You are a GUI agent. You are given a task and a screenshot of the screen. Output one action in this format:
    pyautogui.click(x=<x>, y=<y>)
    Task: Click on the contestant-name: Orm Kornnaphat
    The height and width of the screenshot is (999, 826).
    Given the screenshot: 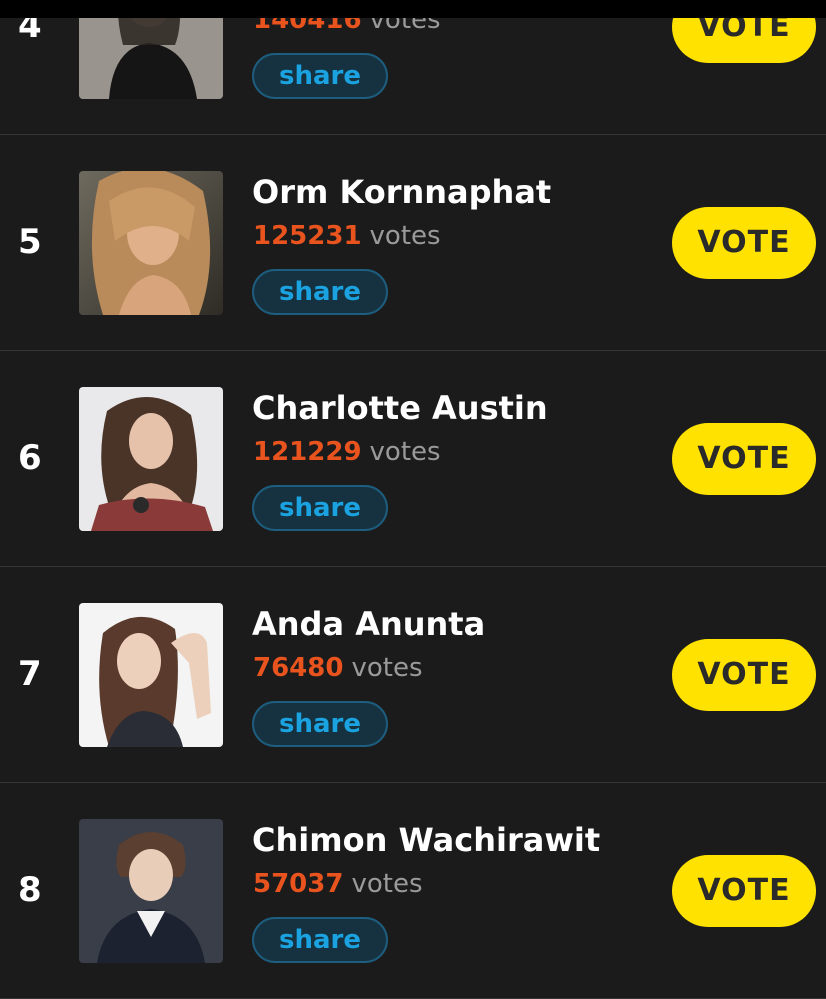 What is the action you would take?
    pyautogui.click(x=402, y=192)
    